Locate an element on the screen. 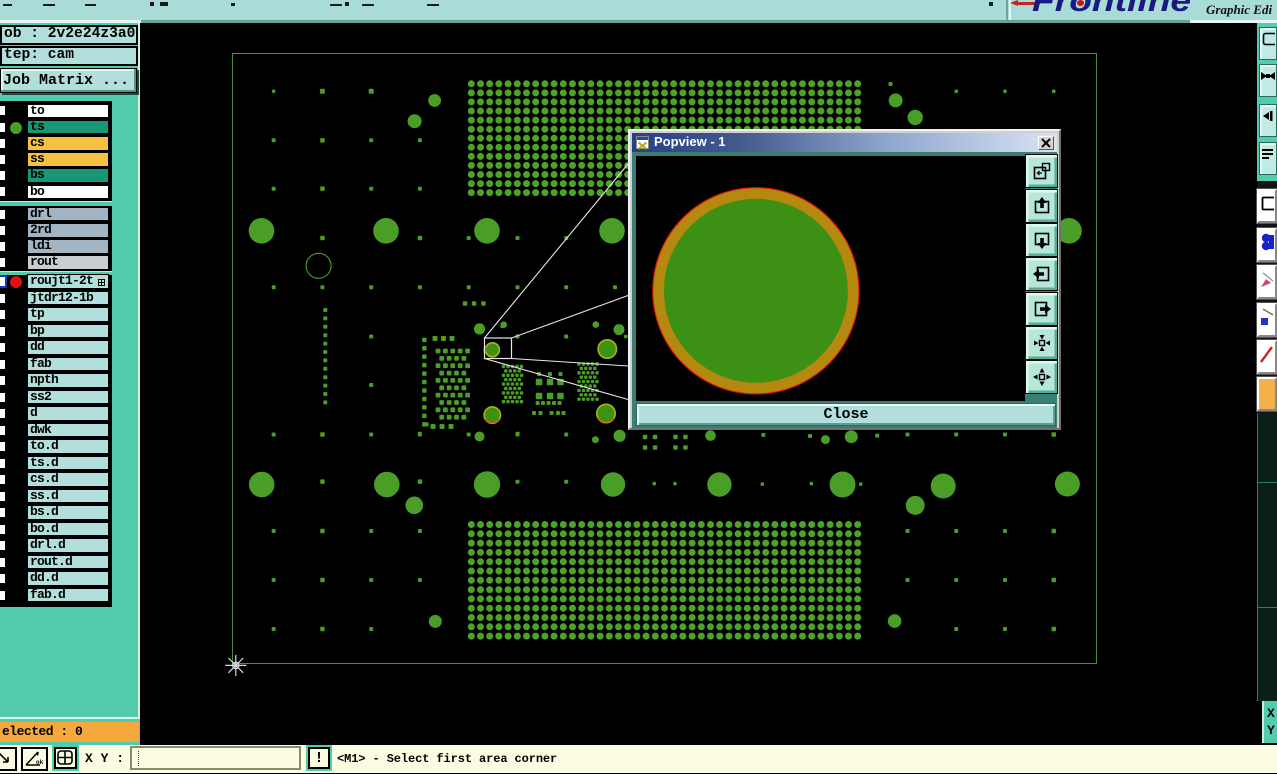 The image size is (1277, 774). svg-text: ok is located at coordinates (40, 762).